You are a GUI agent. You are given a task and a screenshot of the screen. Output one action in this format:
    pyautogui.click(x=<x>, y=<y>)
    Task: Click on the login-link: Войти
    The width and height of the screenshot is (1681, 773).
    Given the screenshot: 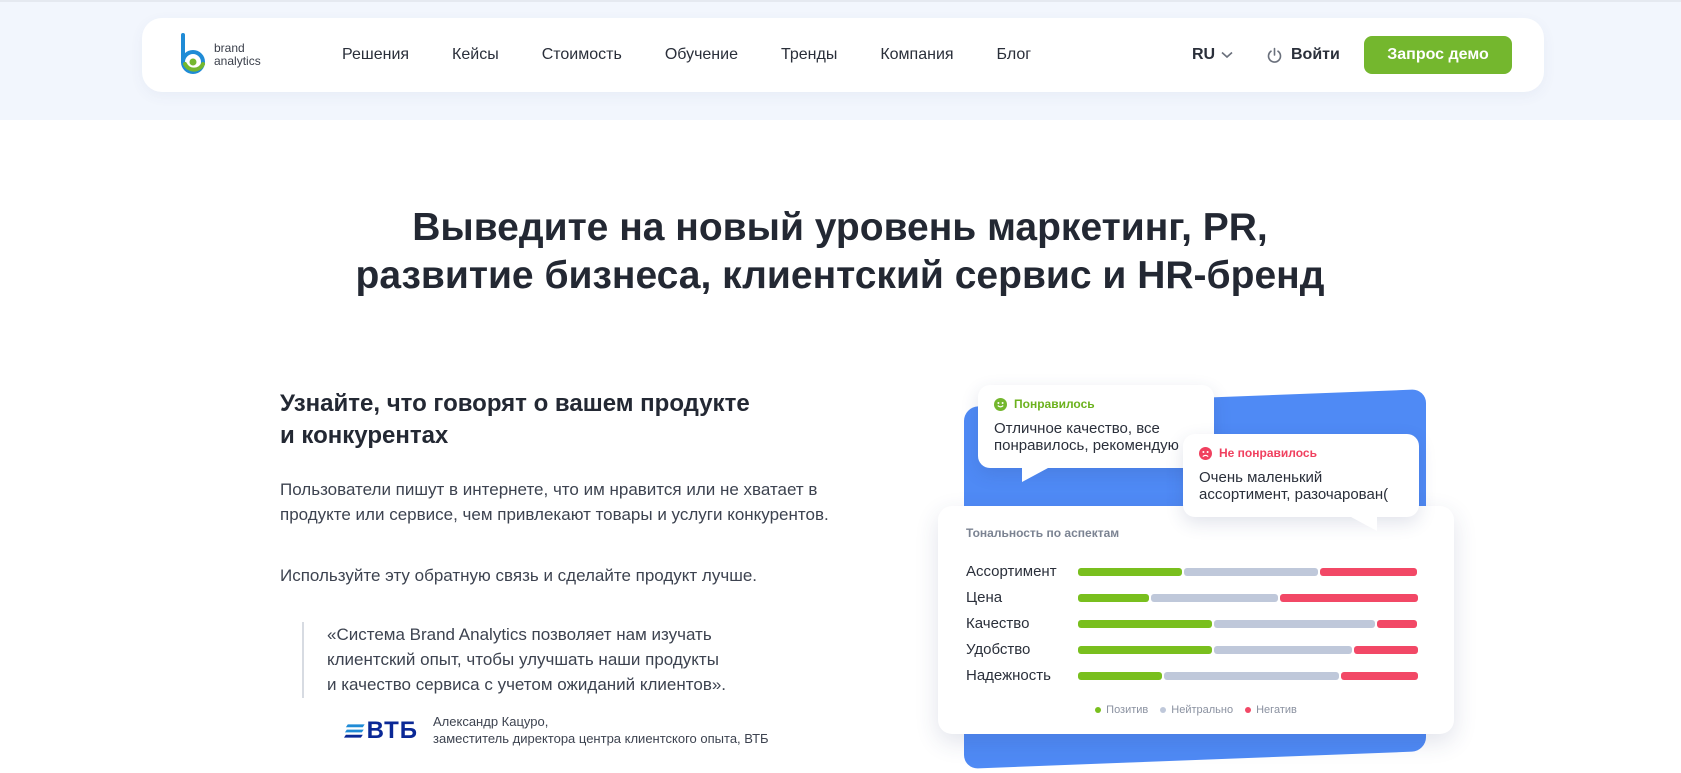 What is the action you would take?
    pyautogui.click(x=1303, y=55)
    